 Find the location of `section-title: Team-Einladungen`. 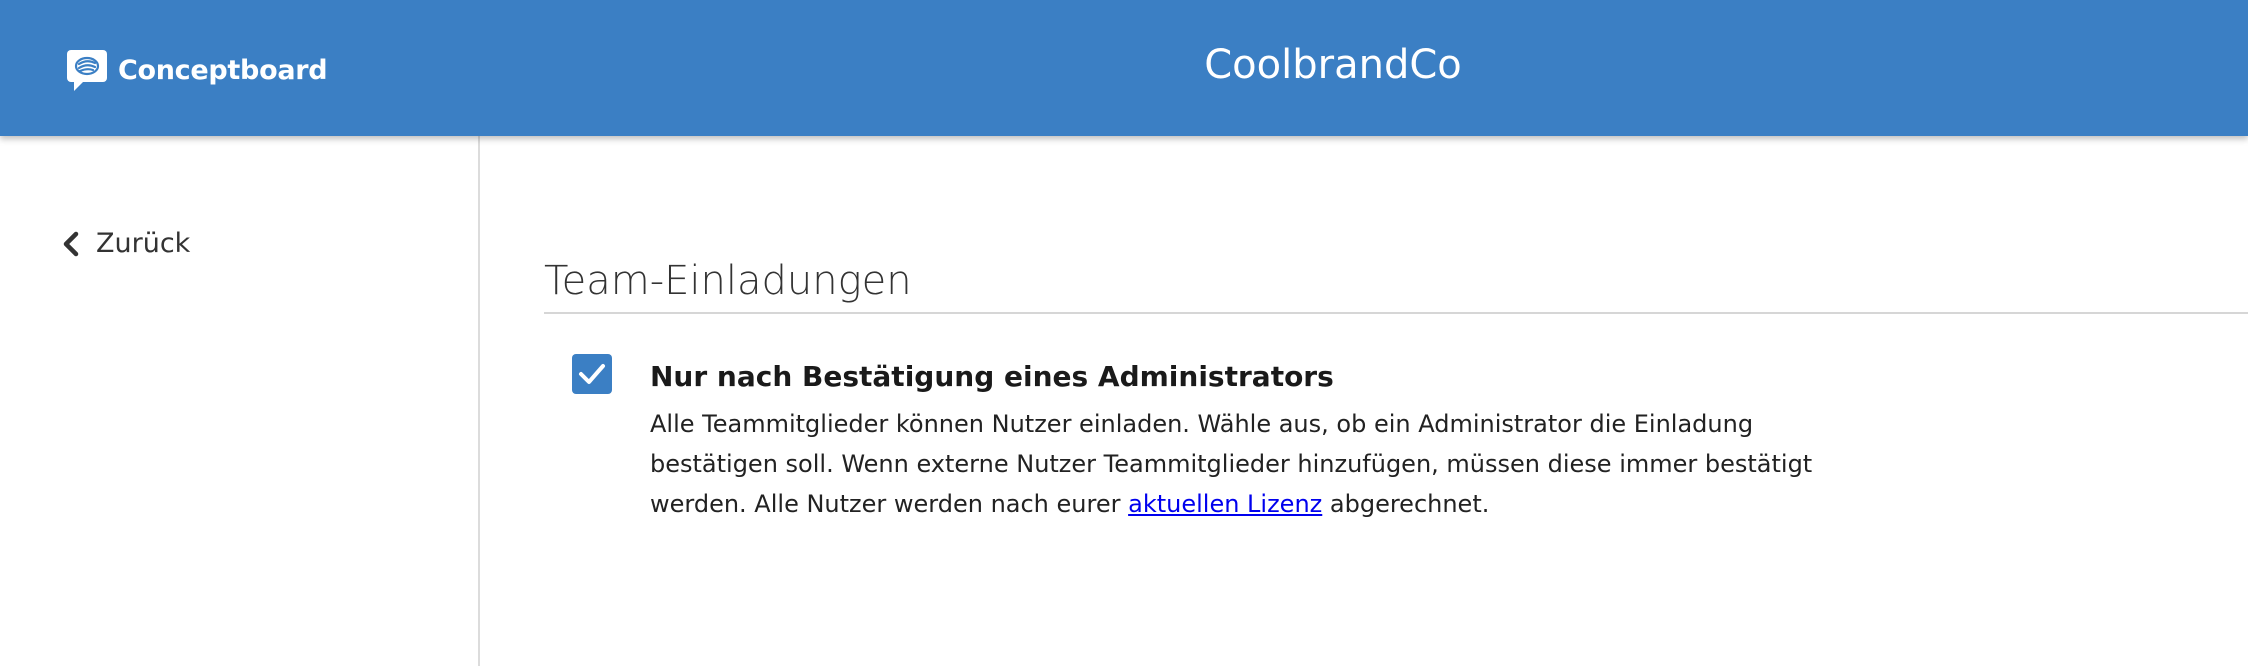

section-title: Team-Einladungen is located at coordinates (728, 281).